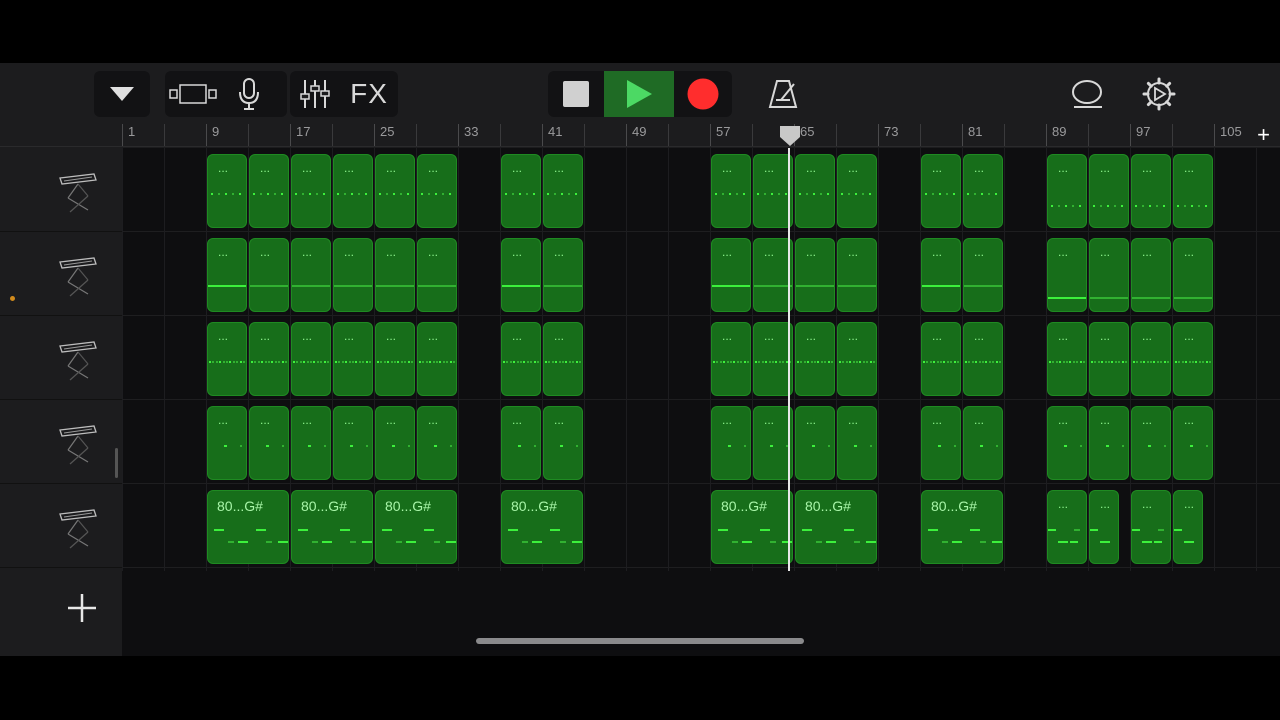 Image resolution: width=1280 pixels, height=720 pixels. What do you see at coordinates (639, 94) in the screenshot?
I see `play-button` at bounding box center [639, 94].